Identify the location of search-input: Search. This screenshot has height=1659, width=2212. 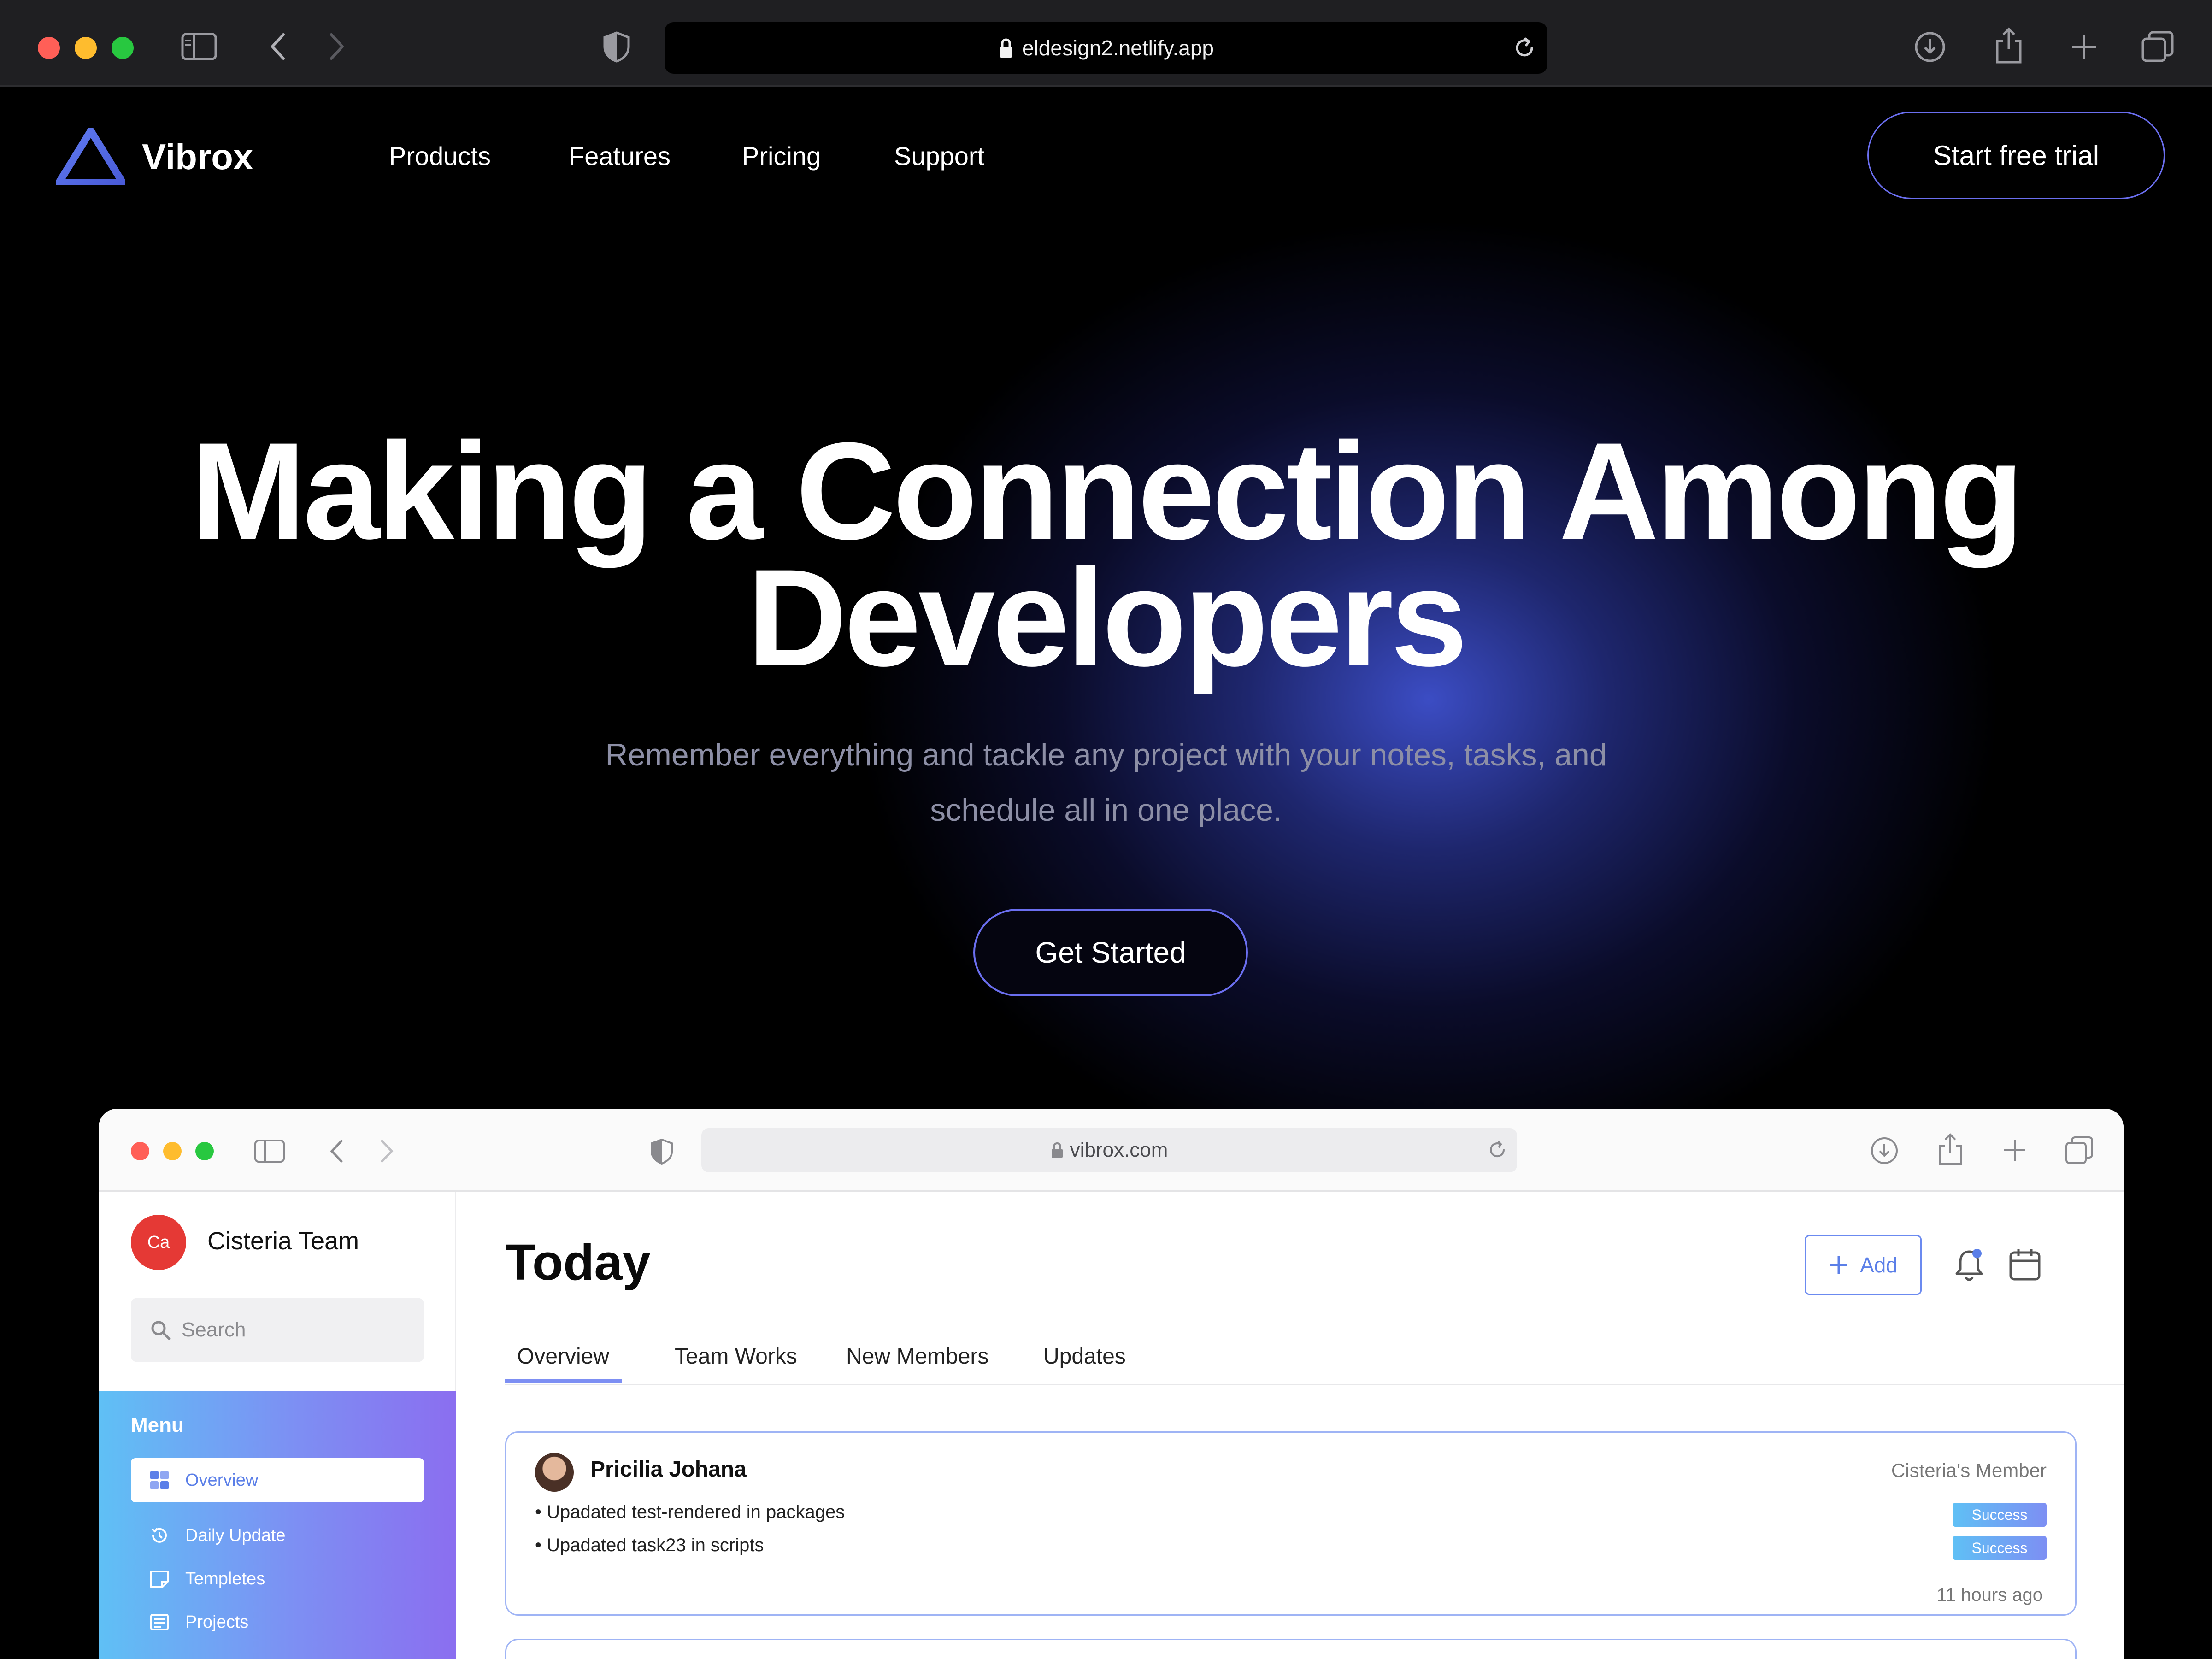
(277, 1330).